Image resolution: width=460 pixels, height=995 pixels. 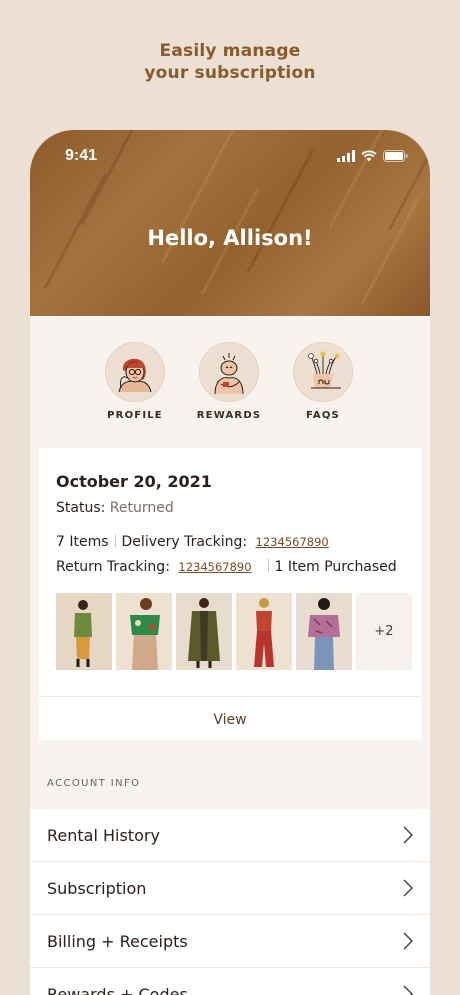 What do you see at coordinates (184, 542) in the screenshot?
I see `delivery-tracking-label: Delivery Tracking:` at bounding box center [184, 542].